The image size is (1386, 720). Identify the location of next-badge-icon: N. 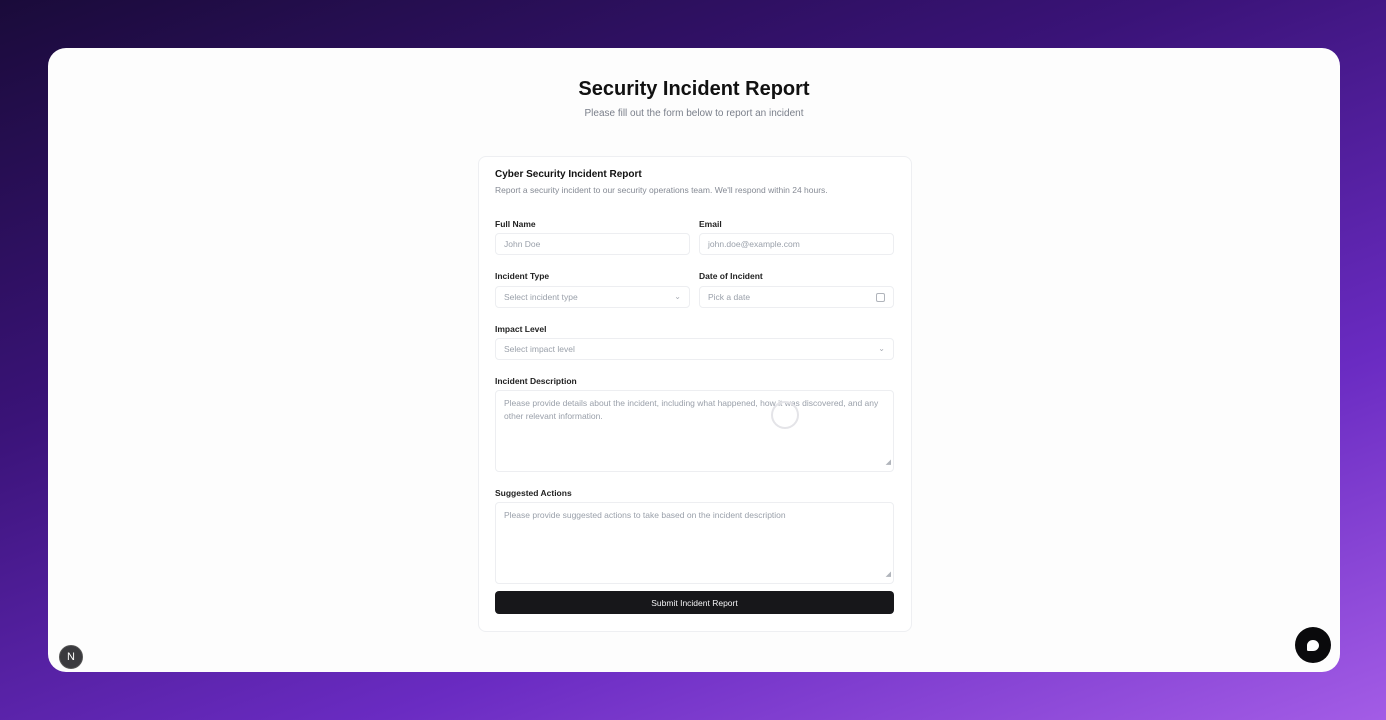
(71, 657).